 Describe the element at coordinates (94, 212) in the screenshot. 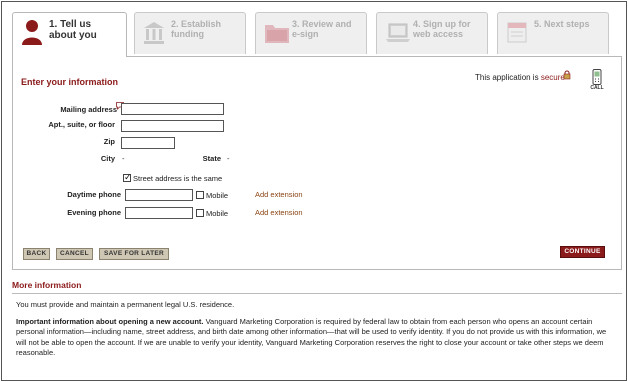

I see `evening-phone-label: Evening phone` at that location.